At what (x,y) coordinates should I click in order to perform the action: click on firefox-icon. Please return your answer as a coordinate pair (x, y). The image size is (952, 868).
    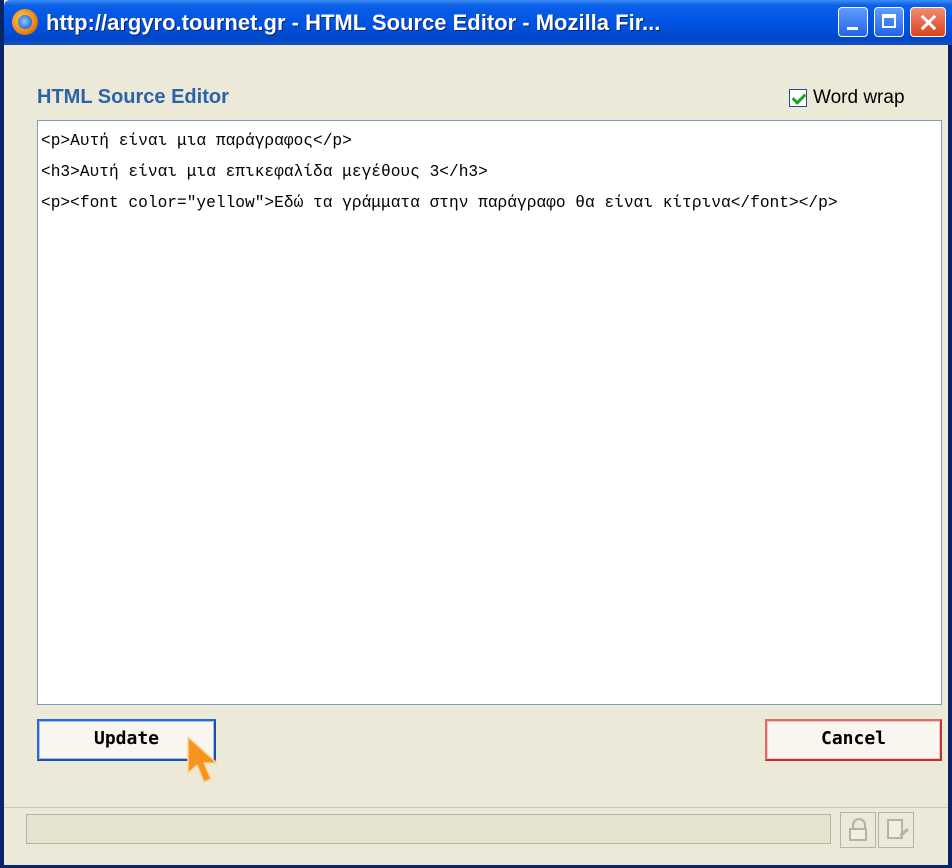
    Looking at the image, I should click on (25, 22).